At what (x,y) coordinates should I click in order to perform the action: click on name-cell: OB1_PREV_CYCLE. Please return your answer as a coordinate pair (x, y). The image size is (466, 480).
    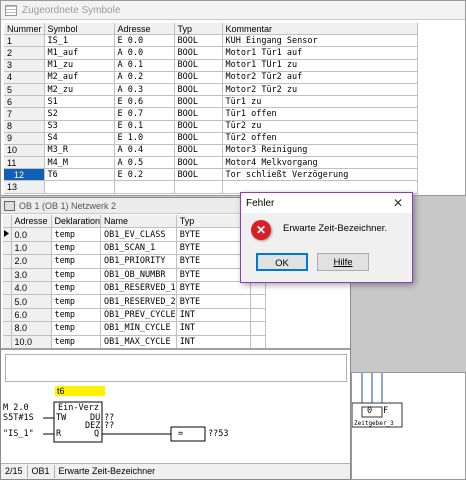
    Looking at the image, I should click on (138, 315).